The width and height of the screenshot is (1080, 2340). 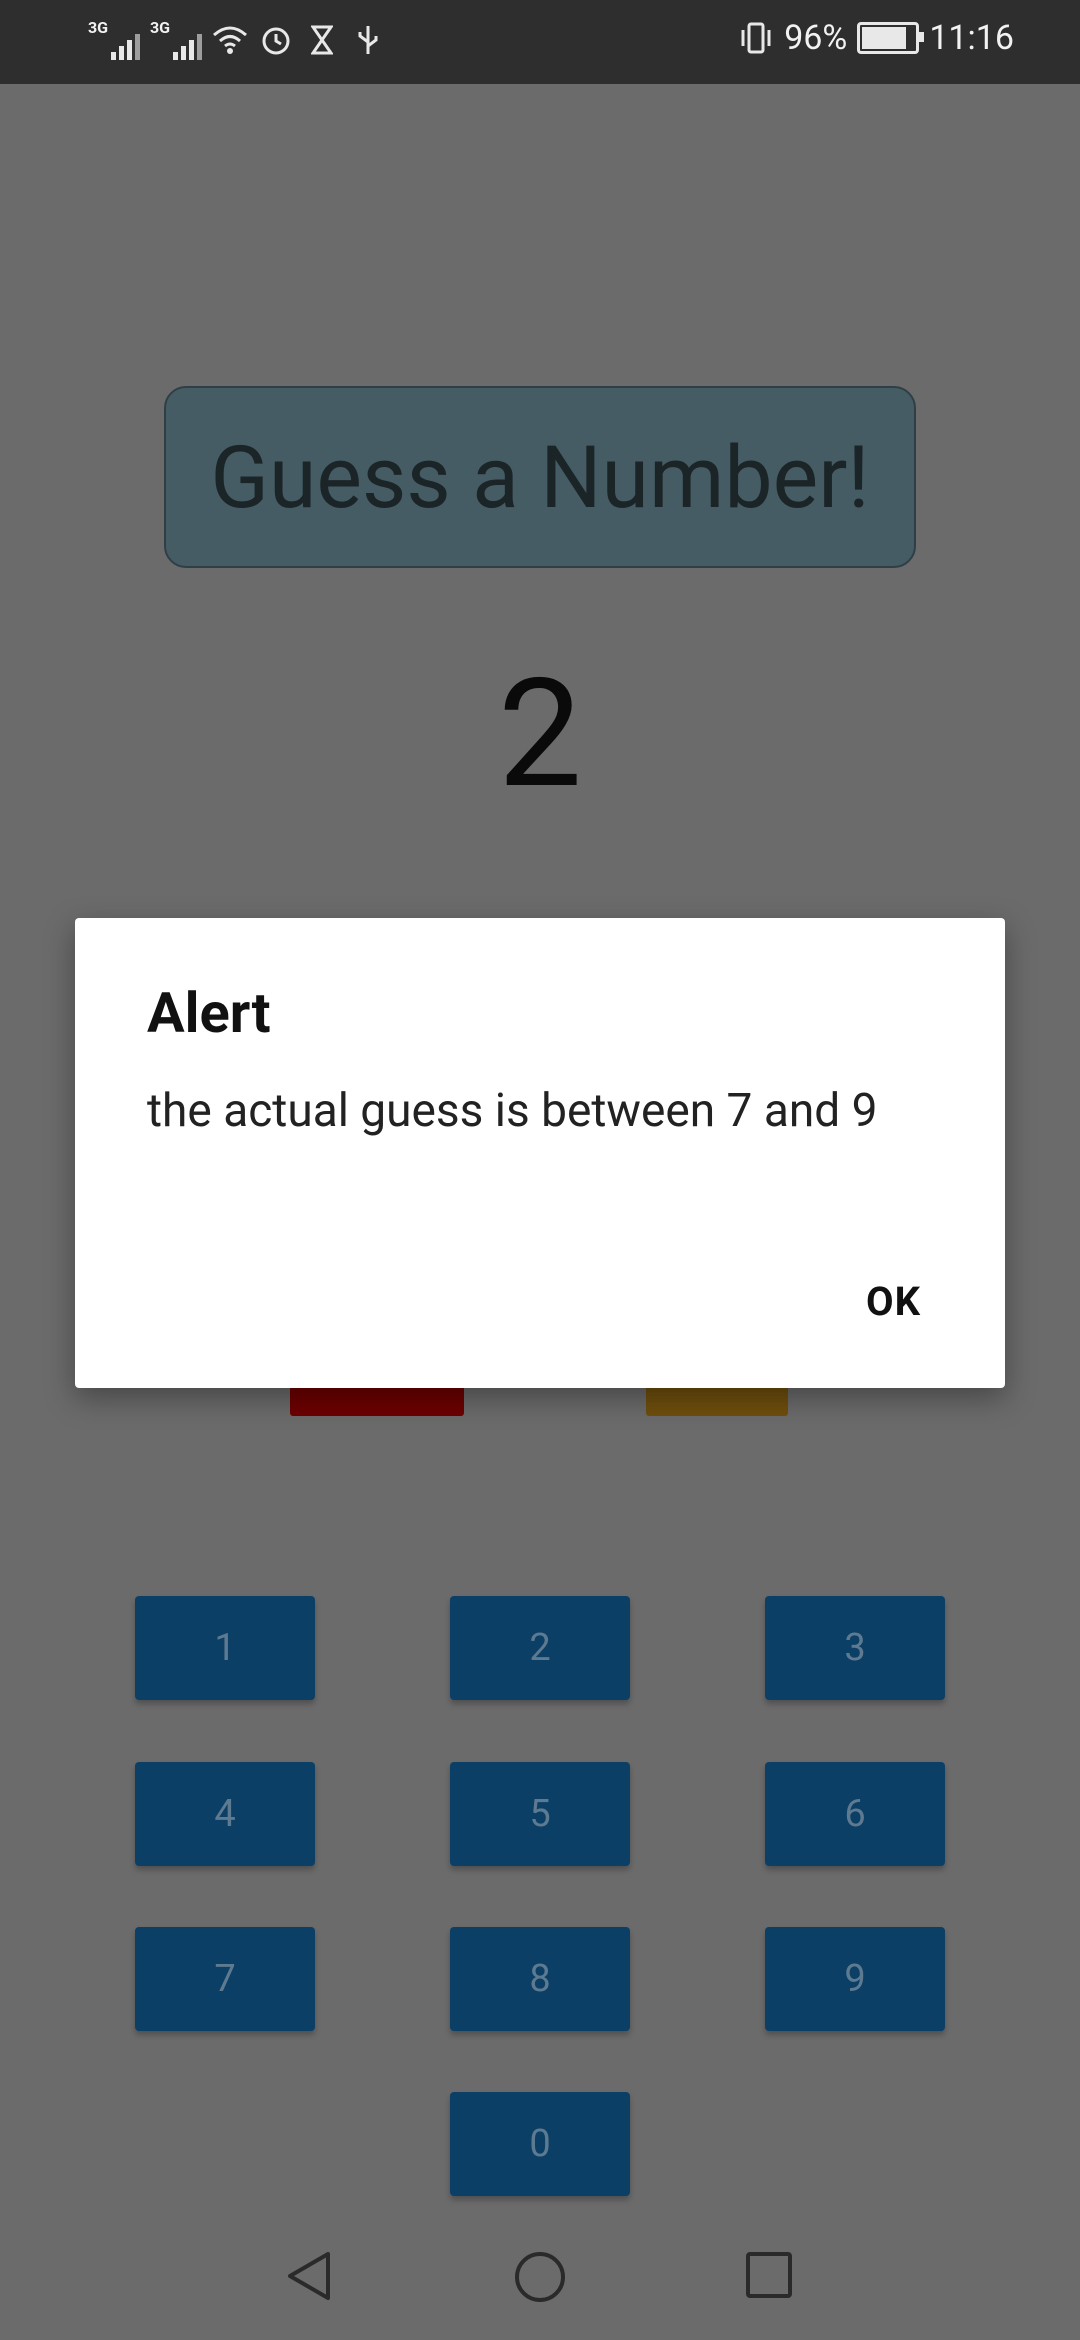 What do you see at coordinates (225, 1979) in the screenshot?
I see `keypad-button-7: 7` at bounding box center [225, 1979].